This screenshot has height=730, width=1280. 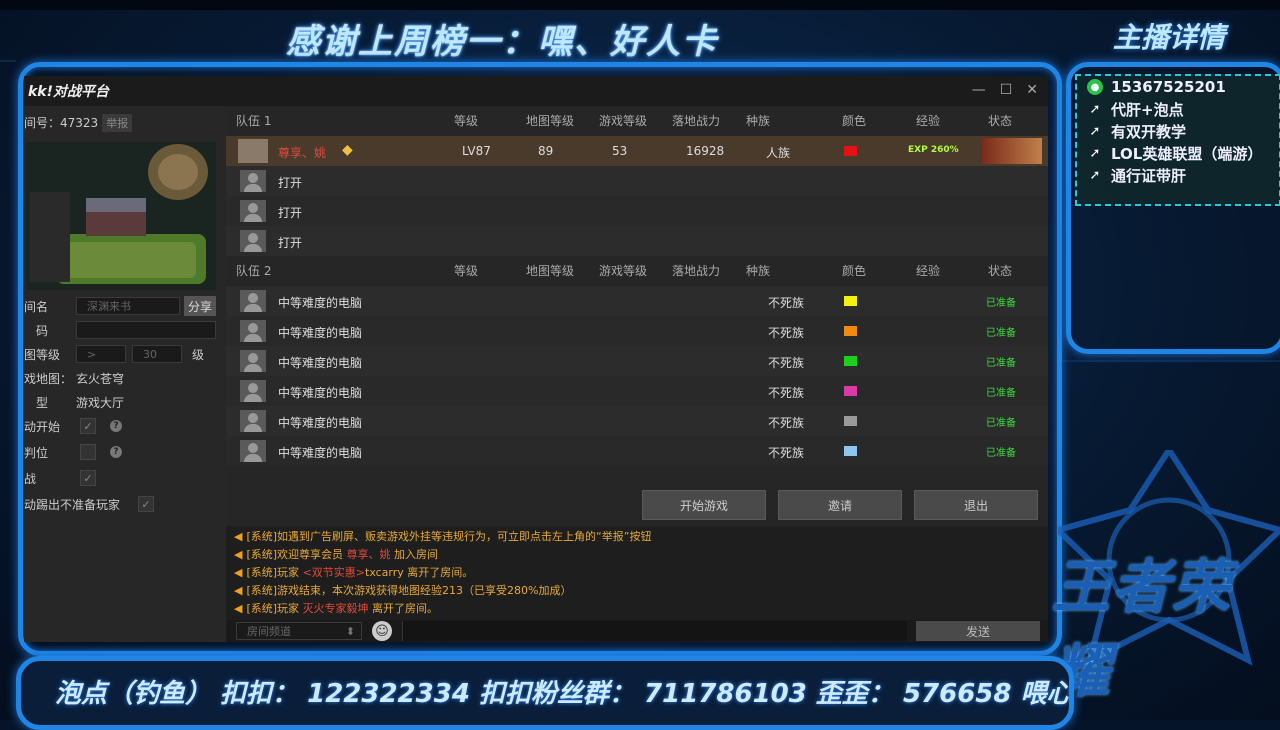 What do you see at coordinates (1006, 90) in the screenshot?
I see `maximize-icon: ☐` at bounding box center [1006, 90].